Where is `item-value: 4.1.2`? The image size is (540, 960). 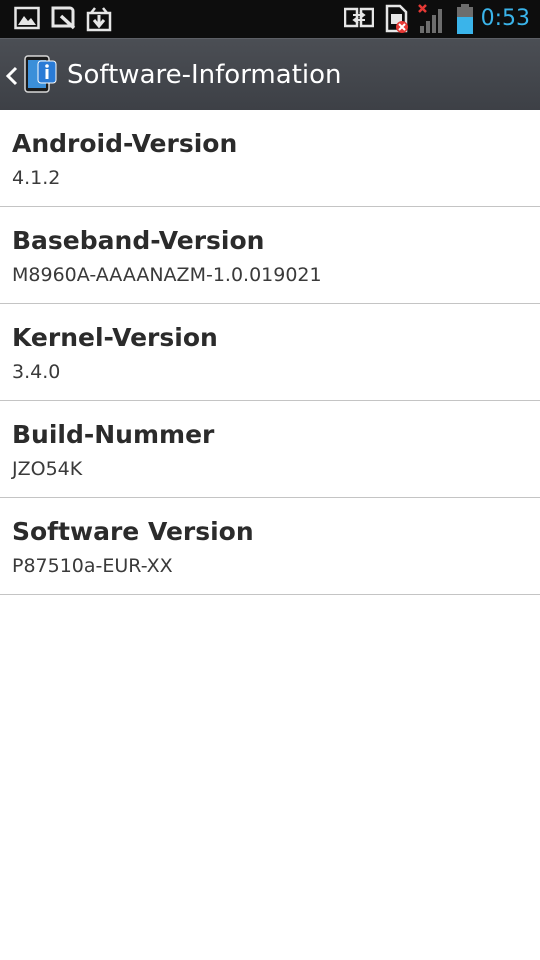
item-value: 4.1.2 is located at coordinates (36, 178).